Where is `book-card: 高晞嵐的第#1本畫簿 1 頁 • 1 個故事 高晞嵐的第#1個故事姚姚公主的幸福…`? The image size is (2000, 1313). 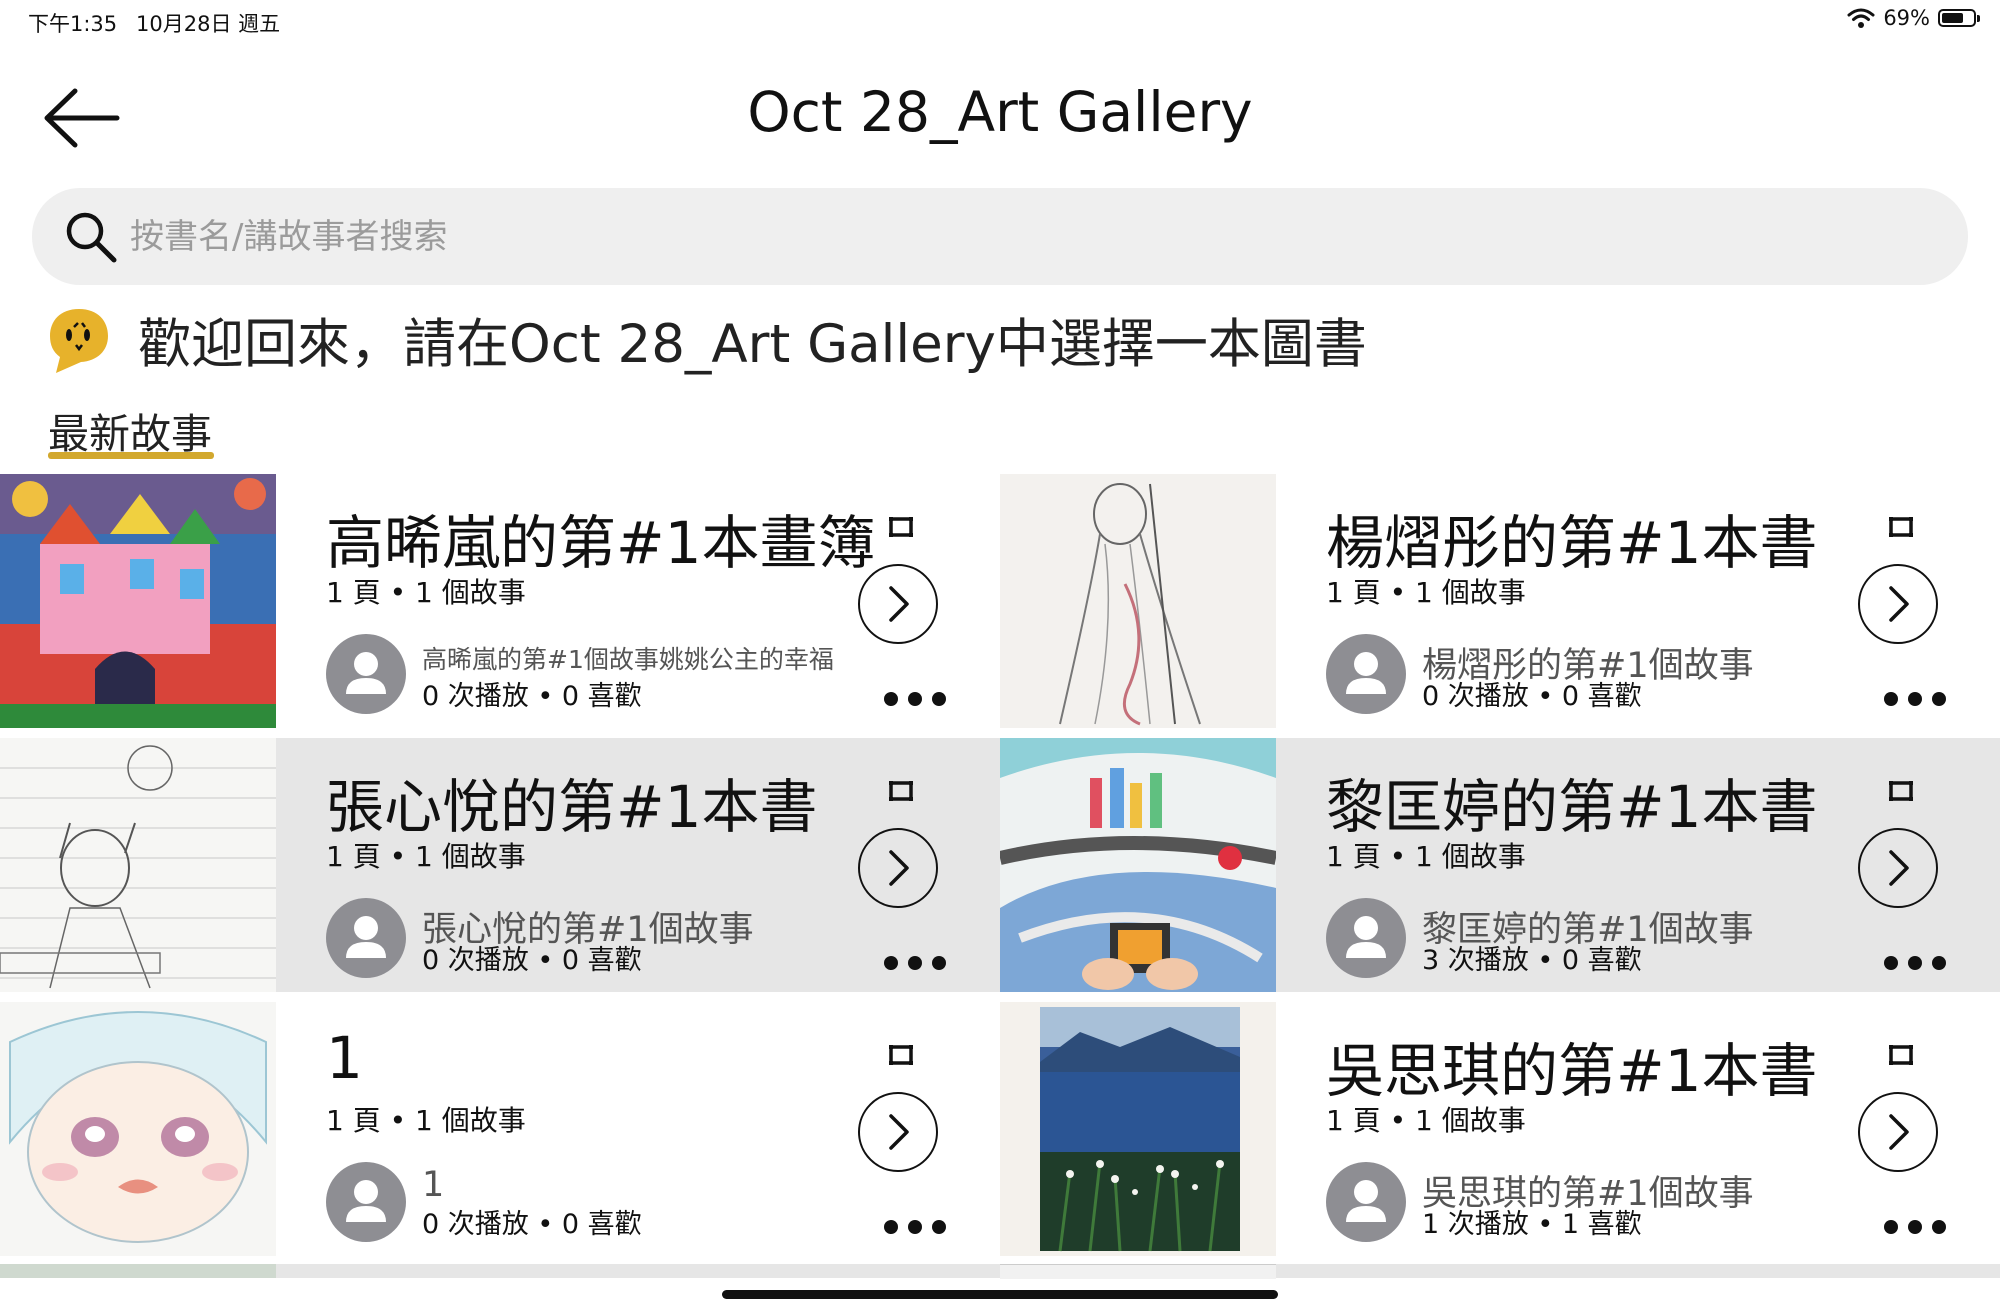
book-card: 高晞嵐的第#1本畫簿 1 頁 • 1 個故事 高晞嵐的第#1個故事姚姚公主的幸福… is located at coordinates (500, 601).